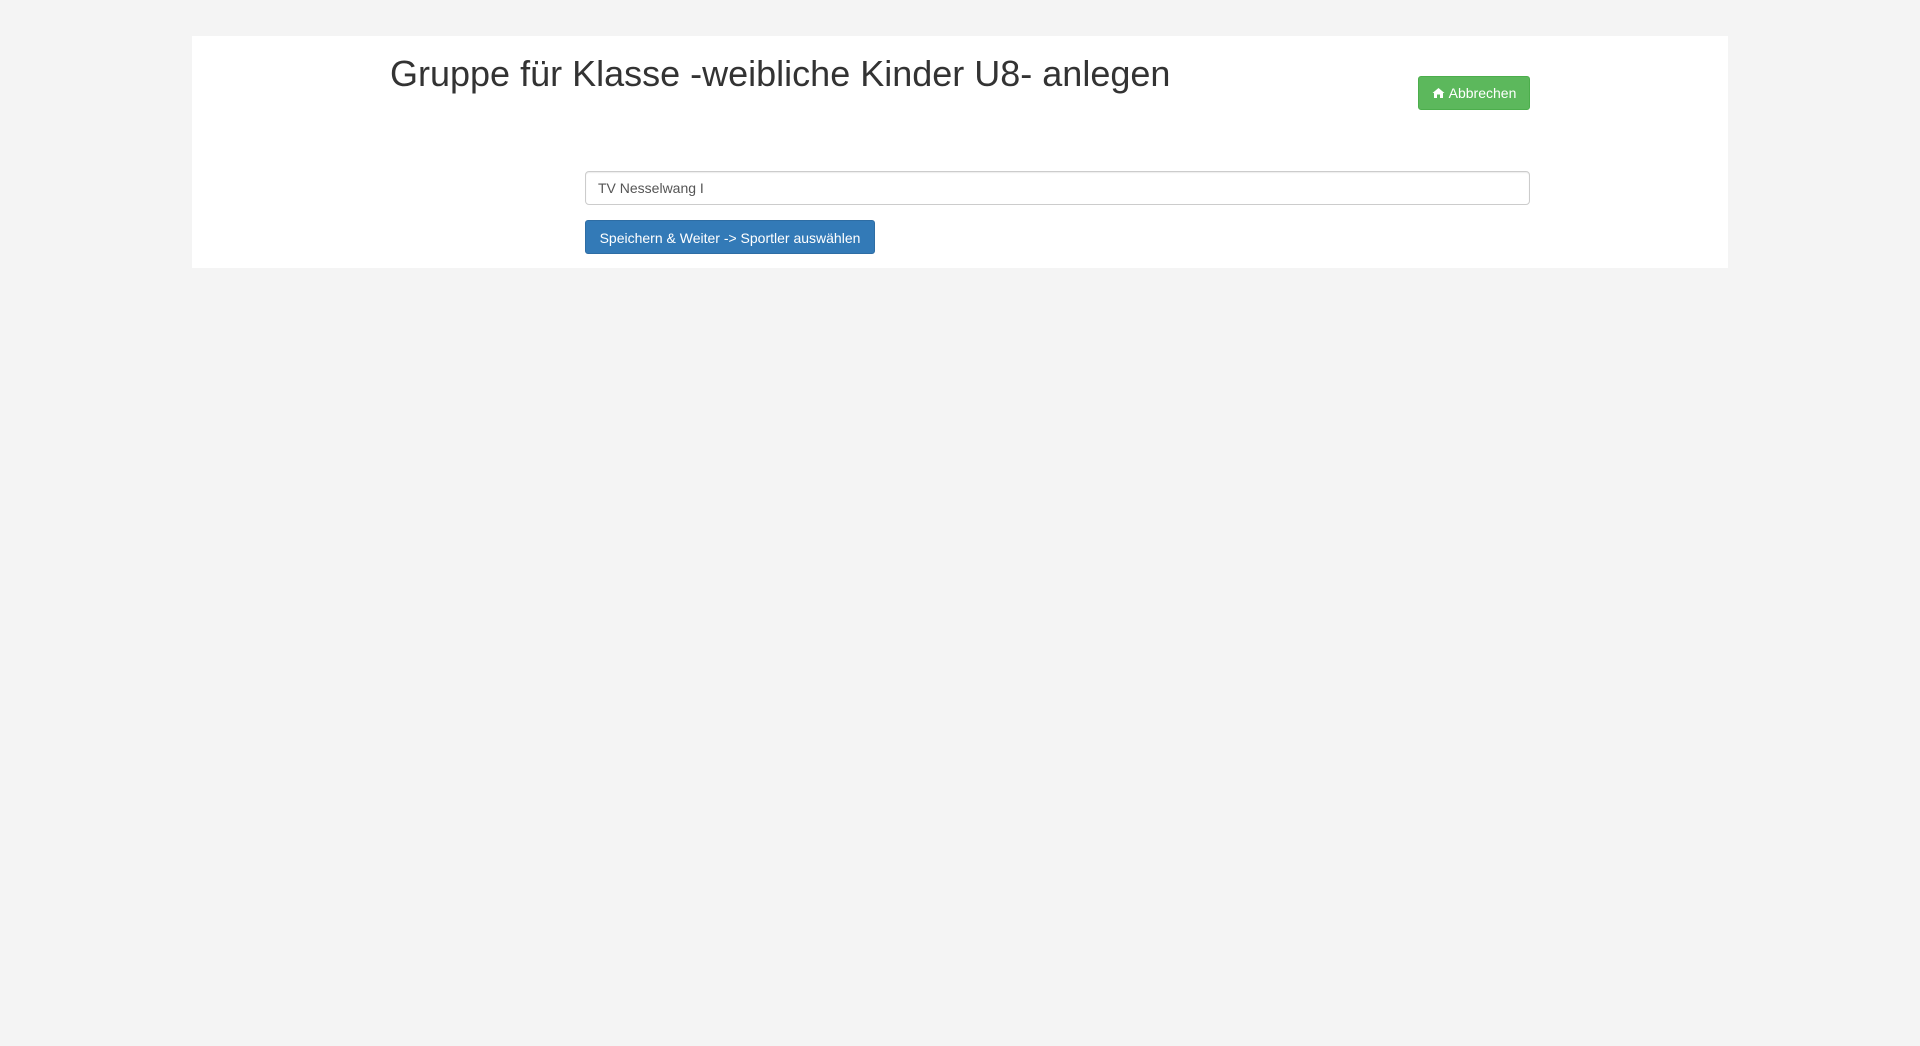 The height and width of the screenshot is (1046, 1920). I want to click on home-icon, so click(1438, 93).